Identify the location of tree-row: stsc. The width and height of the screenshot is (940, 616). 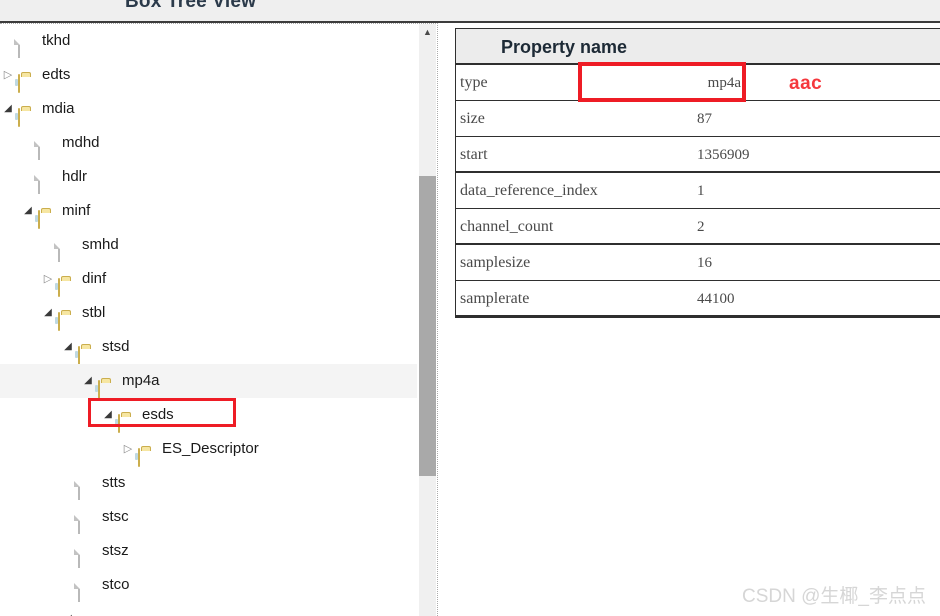
(208, 517).